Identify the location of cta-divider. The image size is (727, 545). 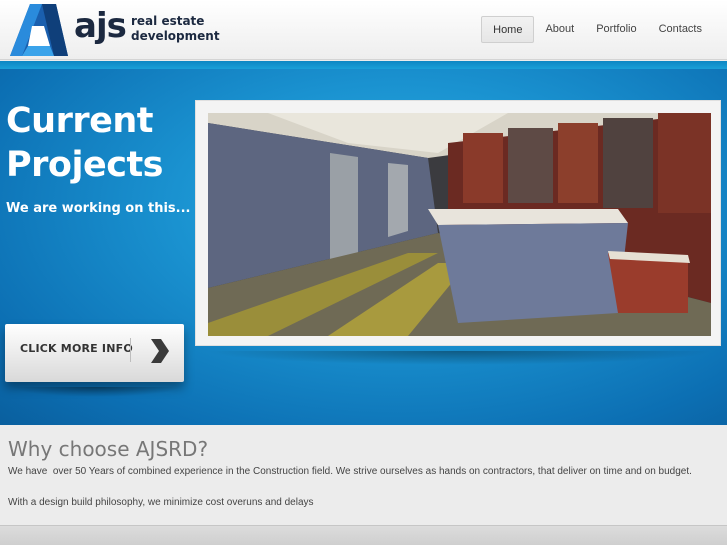
(130, 350).